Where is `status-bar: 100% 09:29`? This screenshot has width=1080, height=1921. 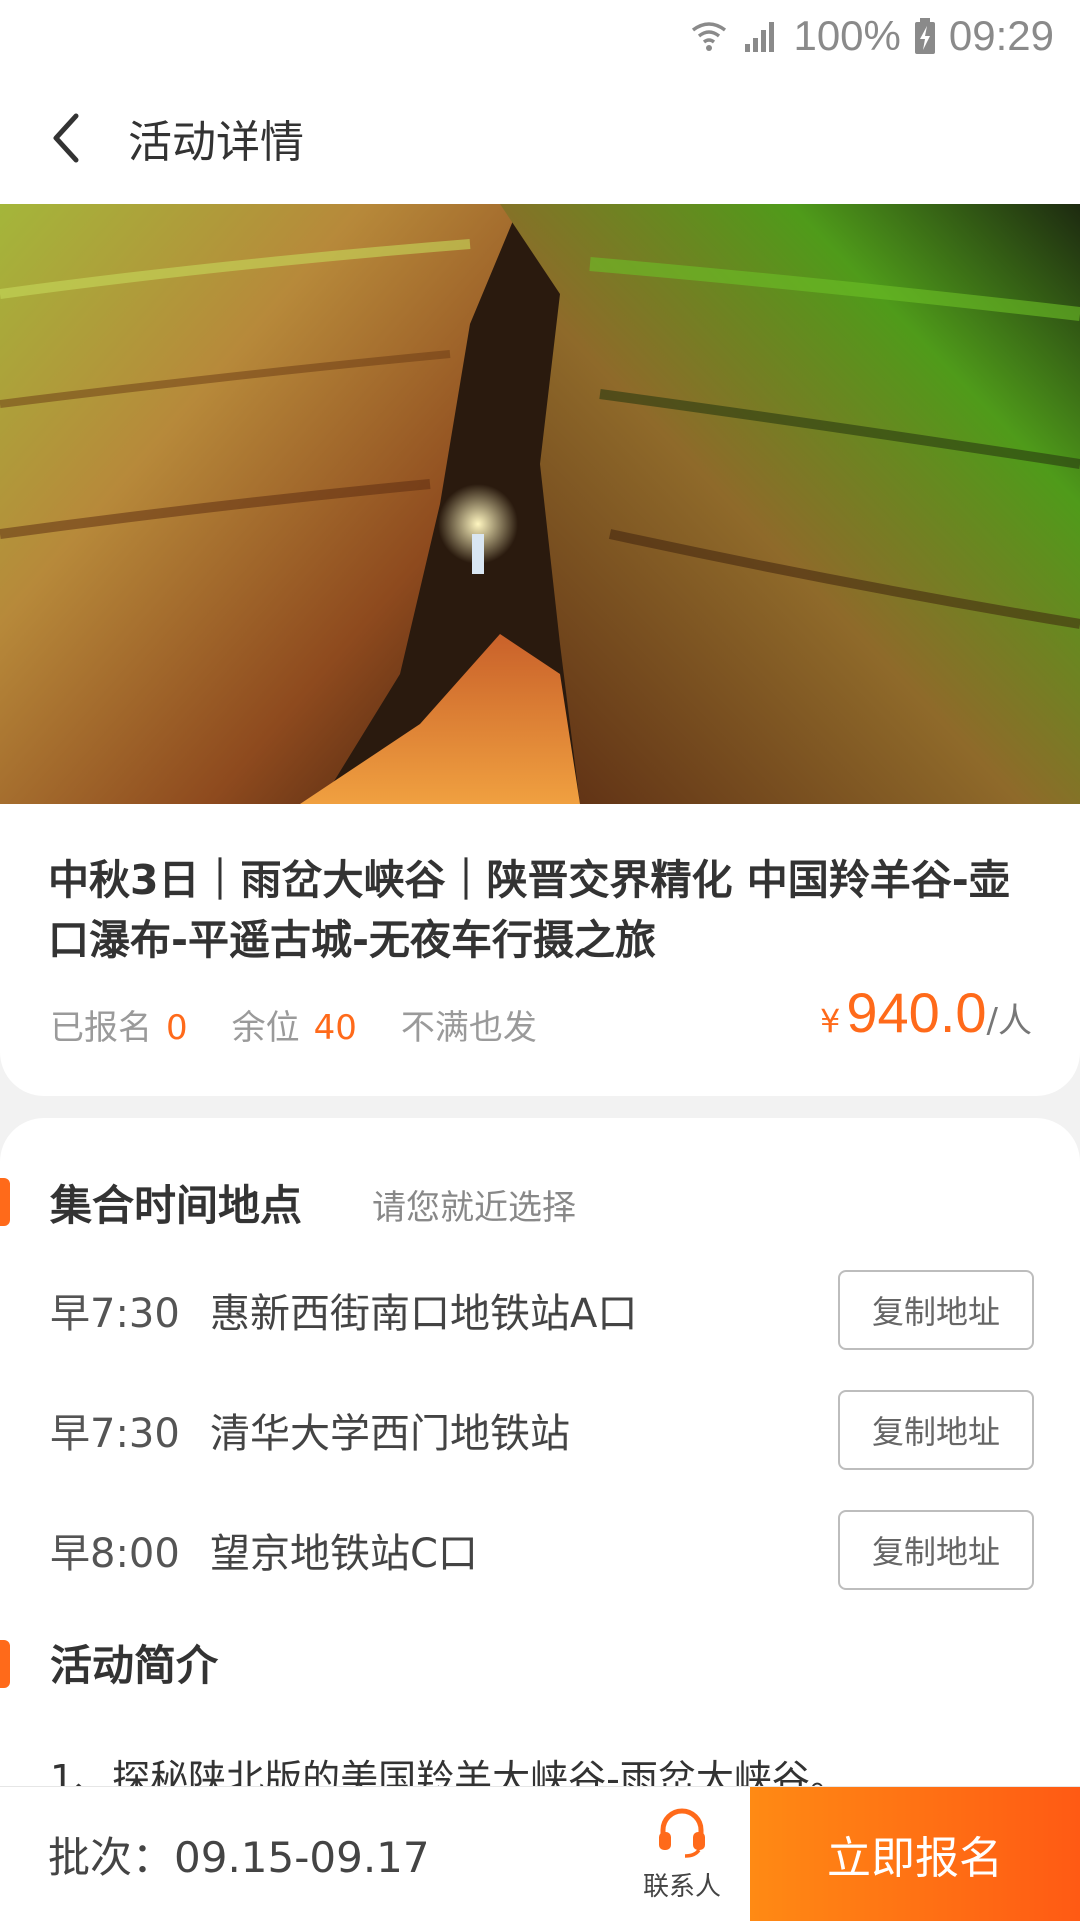 status-bar: 100% 09:29 is located at coordinates (540, 36).